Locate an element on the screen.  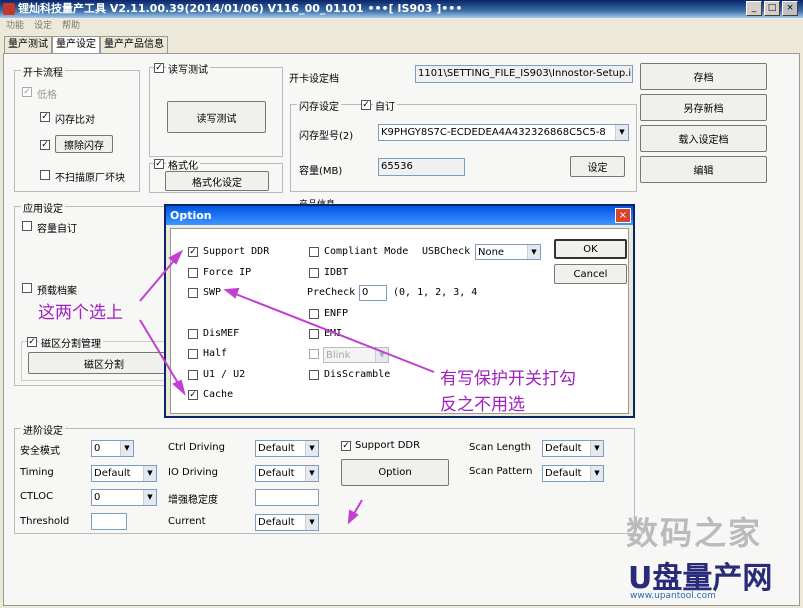
watermark-logo-top: 数码之家 is located at coordinates (694, 533).